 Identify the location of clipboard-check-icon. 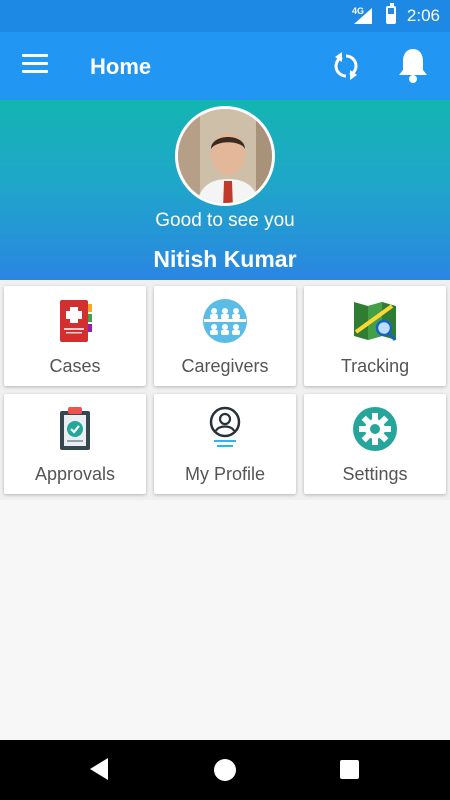
(75, 428).